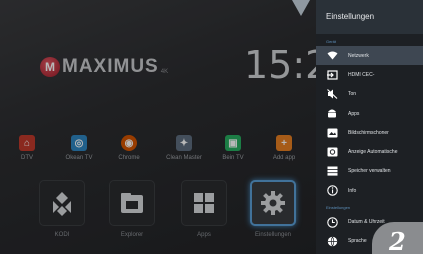 The height and width of the screenshot is (254, 423). I want to click on tile-settings, so click(273, 203).